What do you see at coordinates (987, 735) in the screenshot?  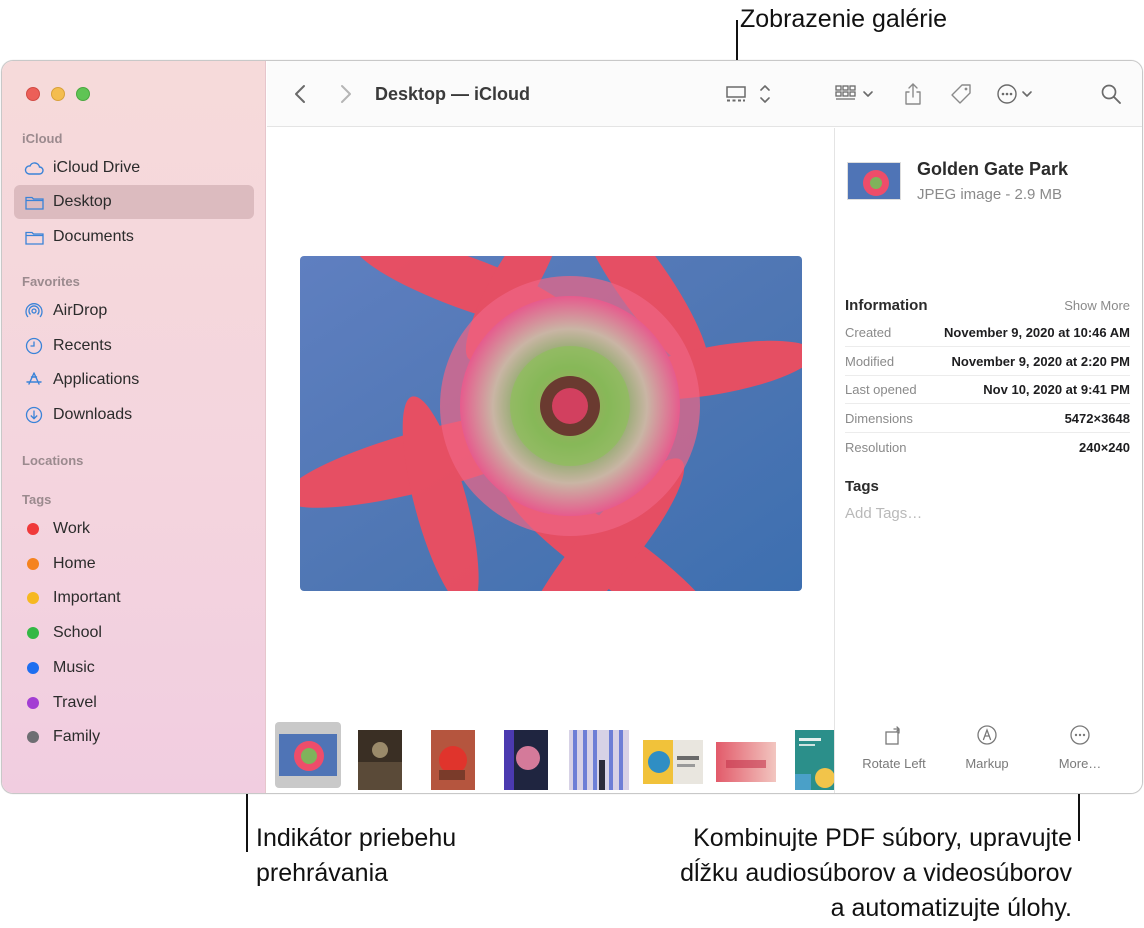 I see `markup-icon` at bounding box center [987, 735].